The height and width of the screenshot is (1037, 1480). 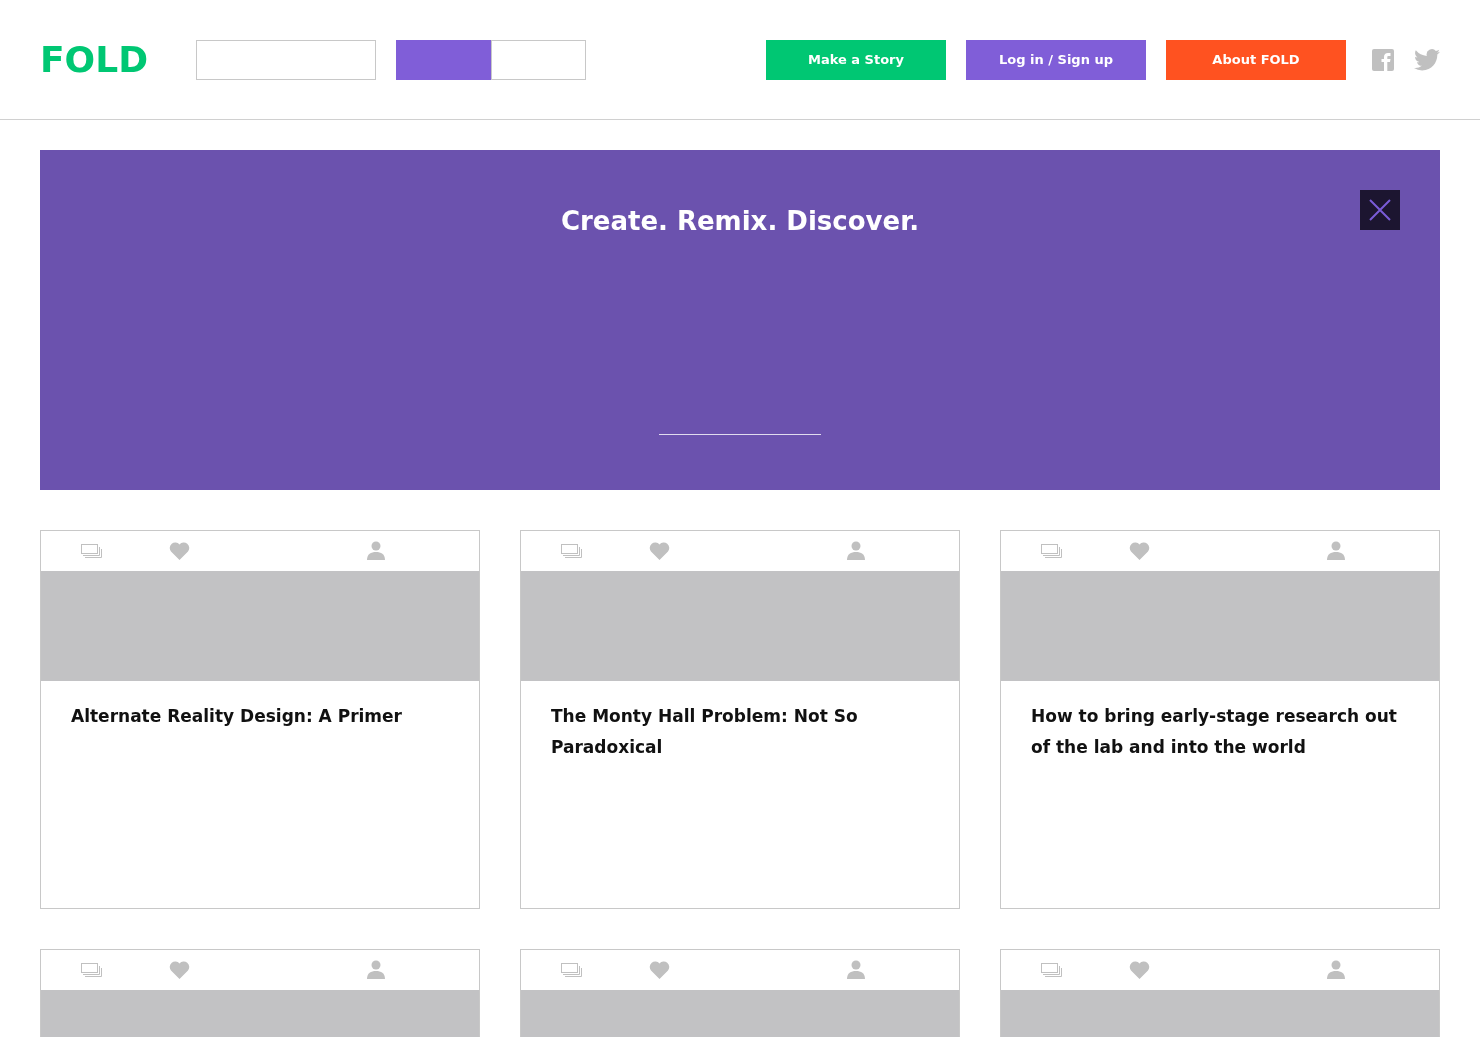 What do you see at coordinates (740, 221) in the screenshot?
I see `banner-title: Create. Remix. Discover.` at bounding box center [740, 221].